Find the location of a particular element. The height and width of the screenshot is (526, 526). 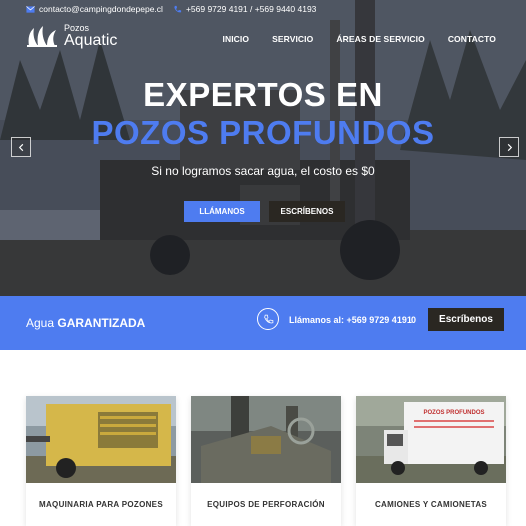

nav-areas-de-servicio: ÁREAS DE SERVICIO is located at coordinates (380, 39).